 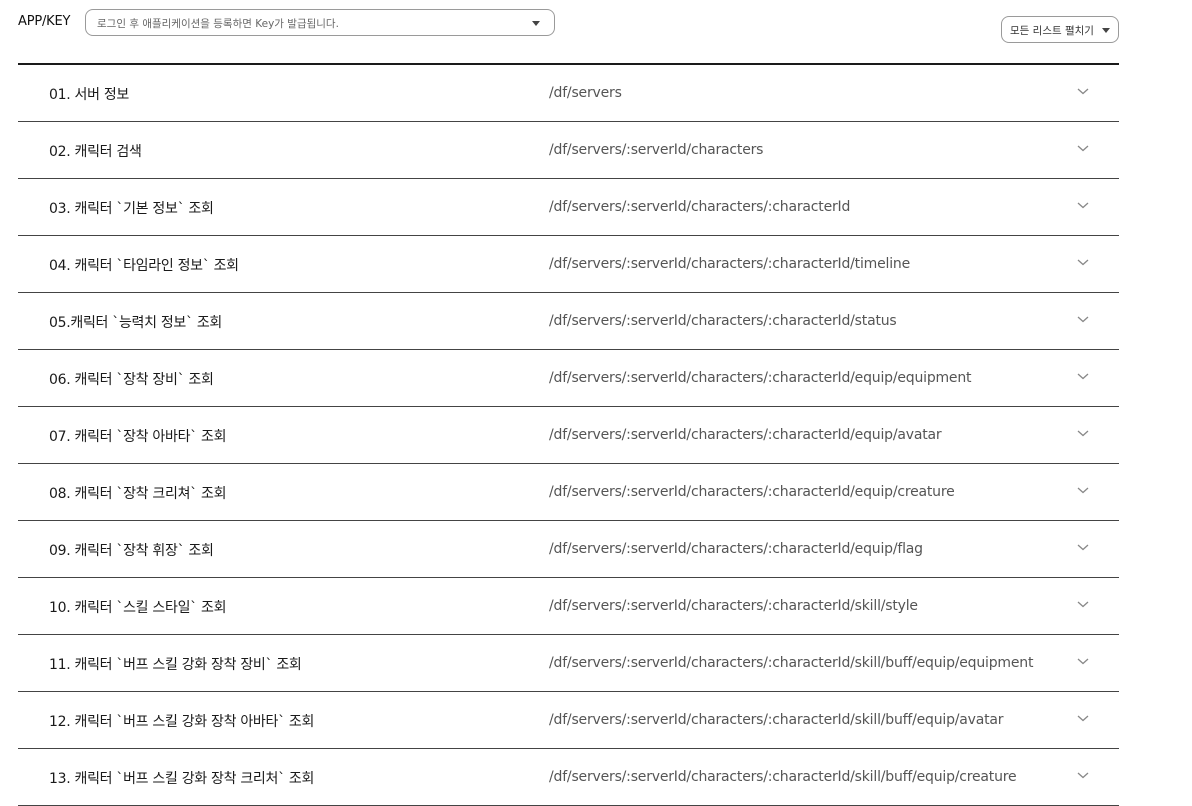 What do you see at coordinates (218, 24) in the screenshot?
I see `appkey-placeholder: 로그인 후 애플리케이션을 등록하면 Key가 발급됩니다.` at bounding box center [218, 24].